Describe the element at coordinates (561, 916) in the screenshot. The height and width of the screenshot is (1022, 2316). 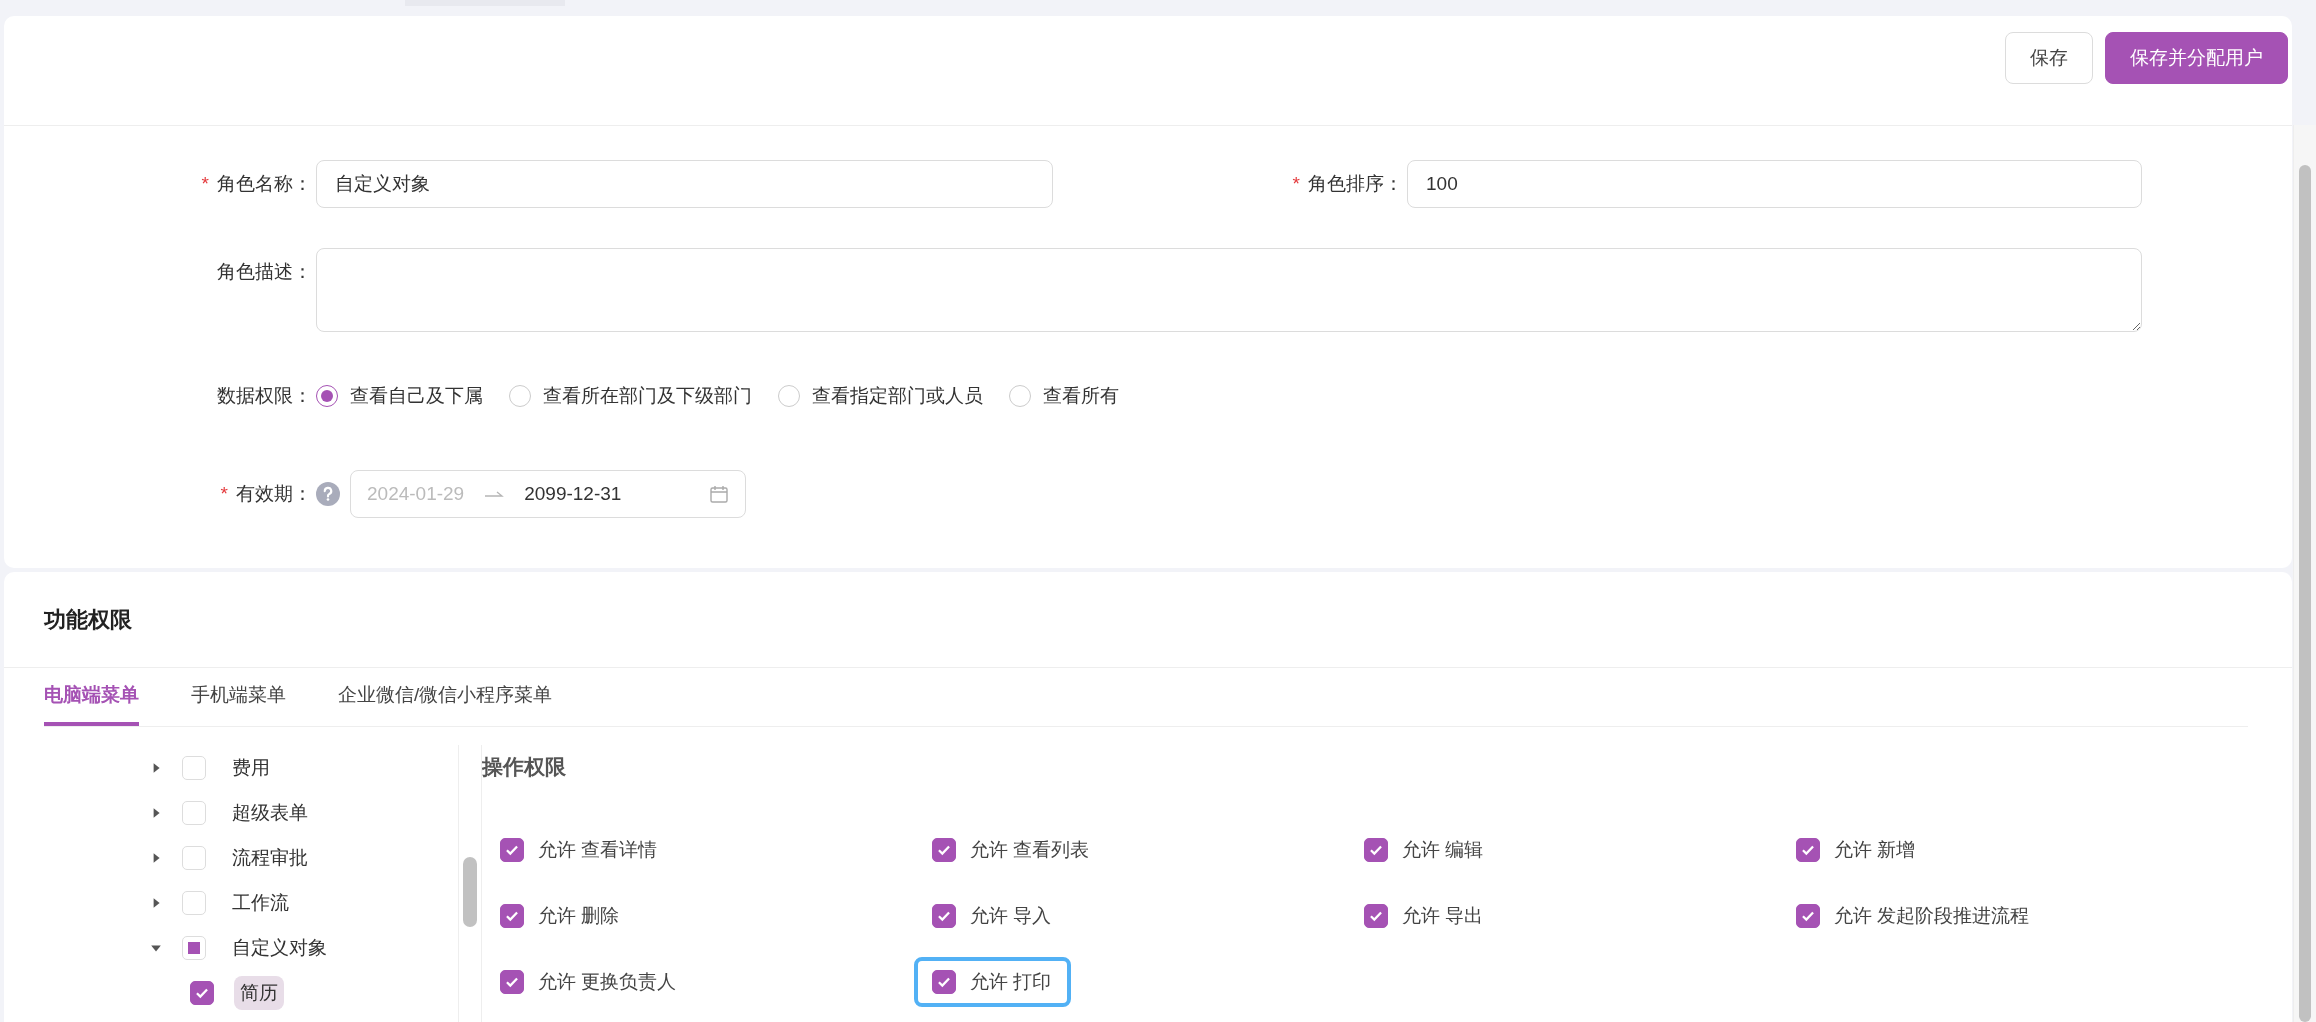
I see `permission-checkbox: 允许 删除` at that location.